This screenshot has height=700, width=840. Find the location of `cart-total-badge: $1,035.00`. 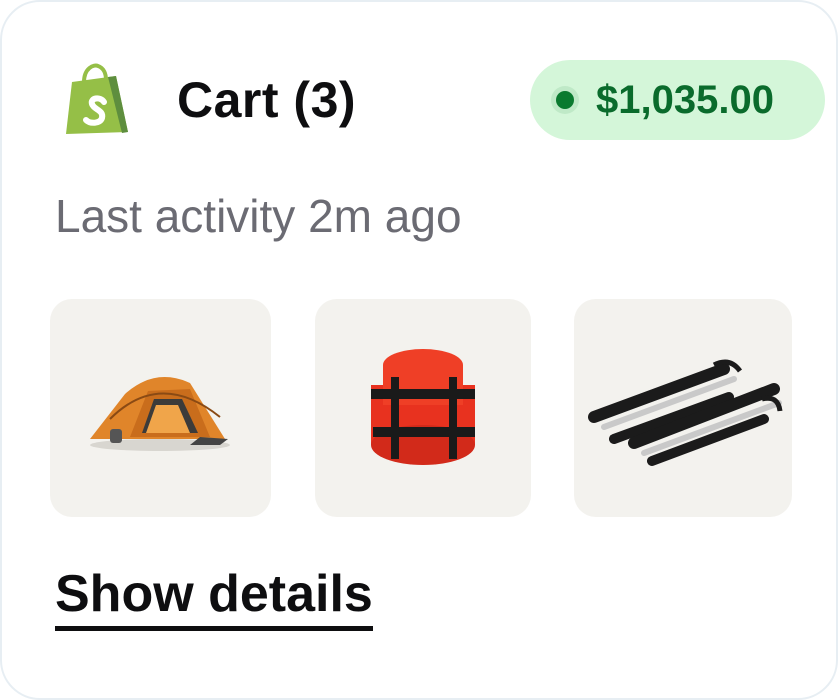

cart-total-badge: $1,035.00 is located at coordinates (677, 100).